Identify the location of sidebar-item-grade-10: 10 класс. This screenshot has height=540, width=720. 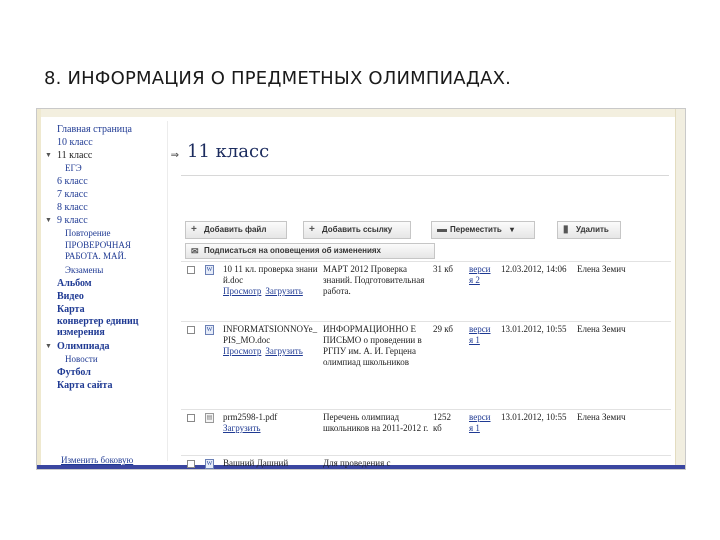
(107, 142).